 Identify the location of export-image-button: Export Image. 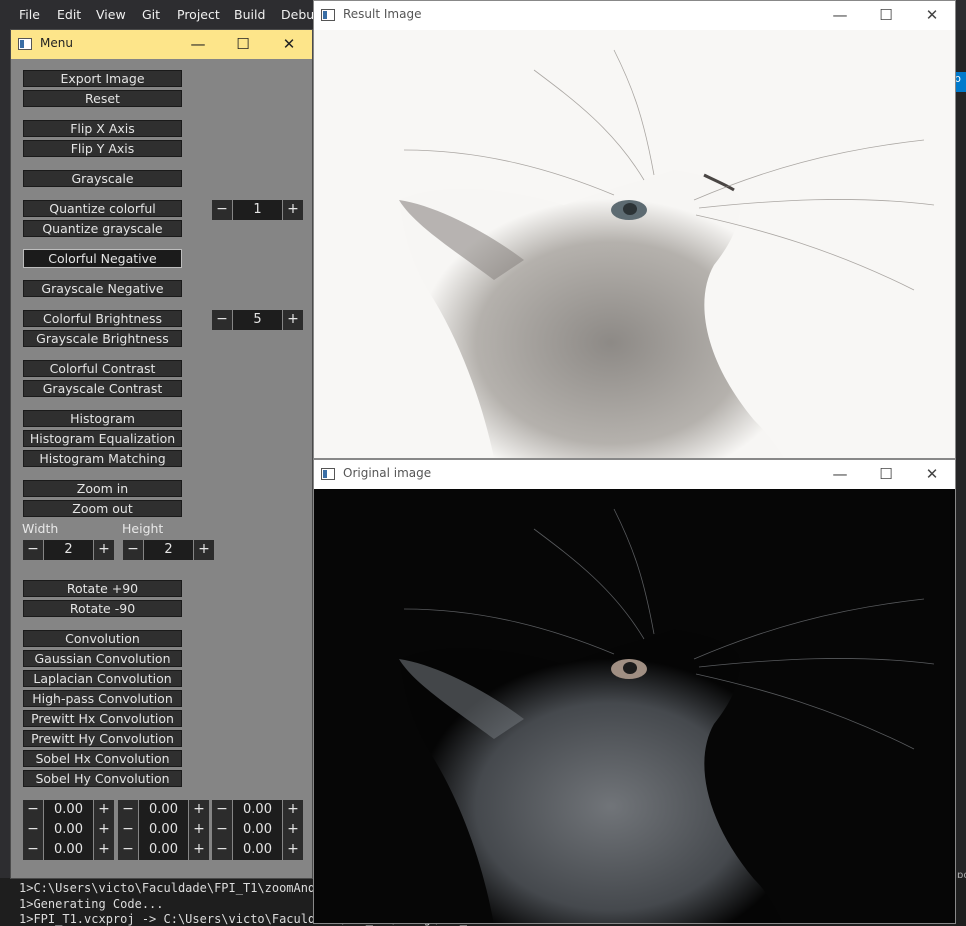
(102, 78).